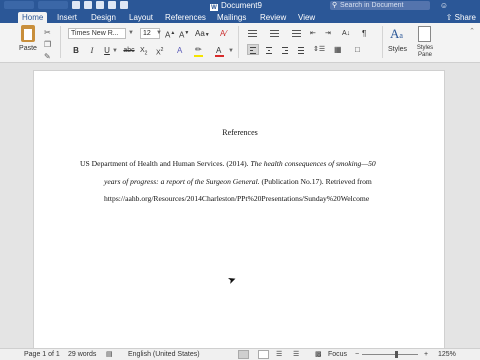 Image resolution: width=480 pixels, height=360 pixels. What do you see at coordinates (337, 354) in the screenshot?
I see `focus-label: Focus` at bounding box center [337, 354].